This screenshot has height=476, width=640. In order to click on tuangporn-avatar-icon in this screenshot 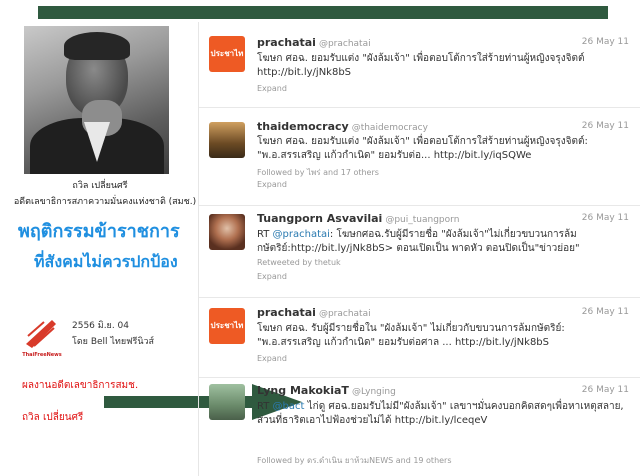, I will do `click(227, 232)`.